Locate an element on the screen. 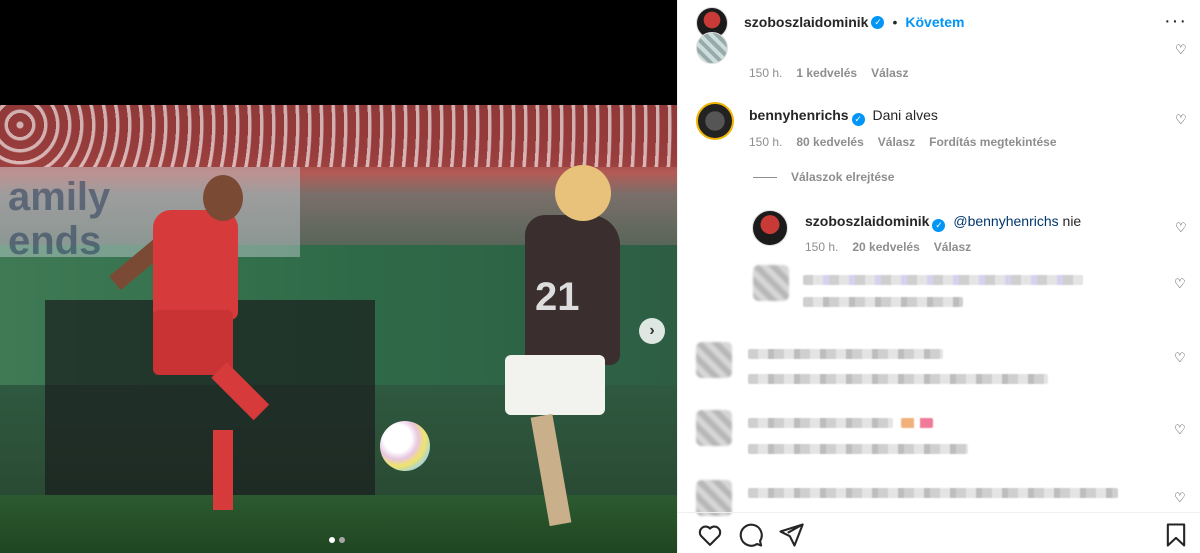 Image resolution: width=1200 pixels, height=553 pixels. post-header: szoboszlaidominik ✓ • Követem ··· is located at coordinates (939, 23).